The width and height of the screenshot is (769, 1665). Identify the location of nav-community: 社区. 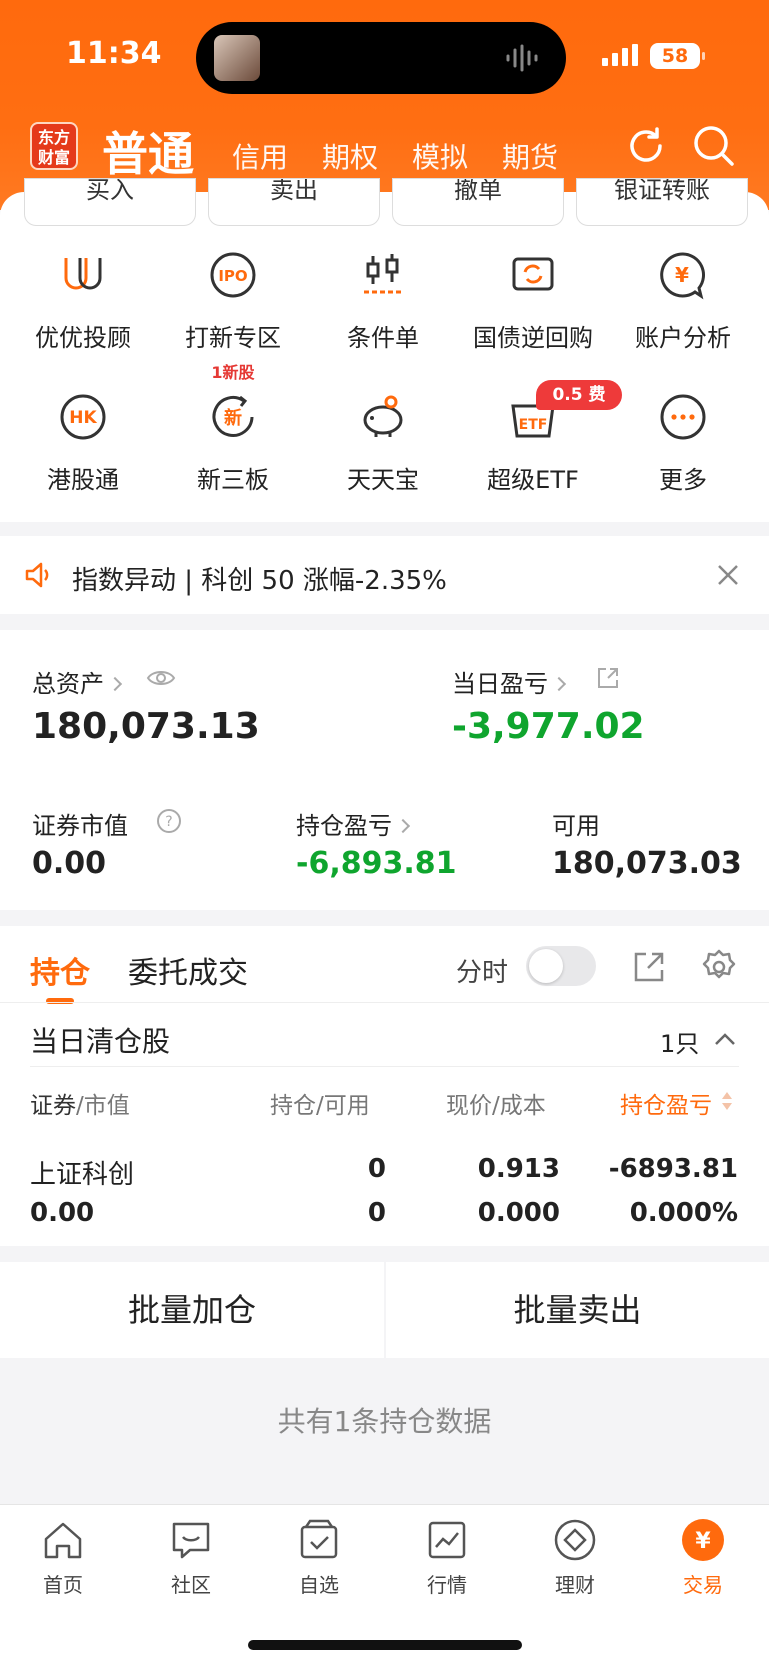
(191, 1557).